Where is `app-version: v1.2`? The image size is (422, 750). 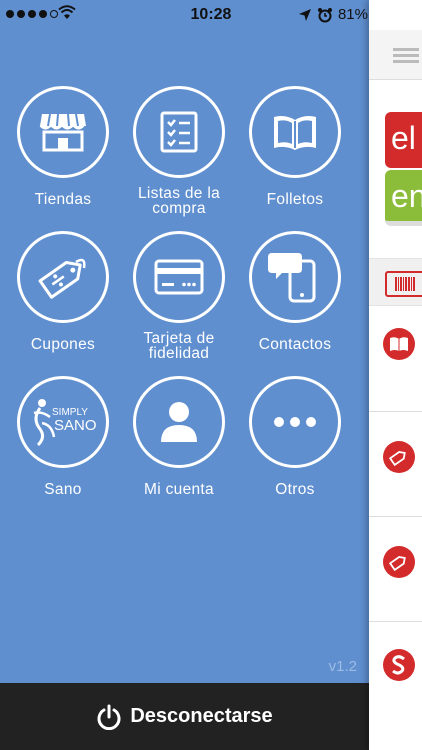 app-version: v1.2 is located at coordinates (342, 666).